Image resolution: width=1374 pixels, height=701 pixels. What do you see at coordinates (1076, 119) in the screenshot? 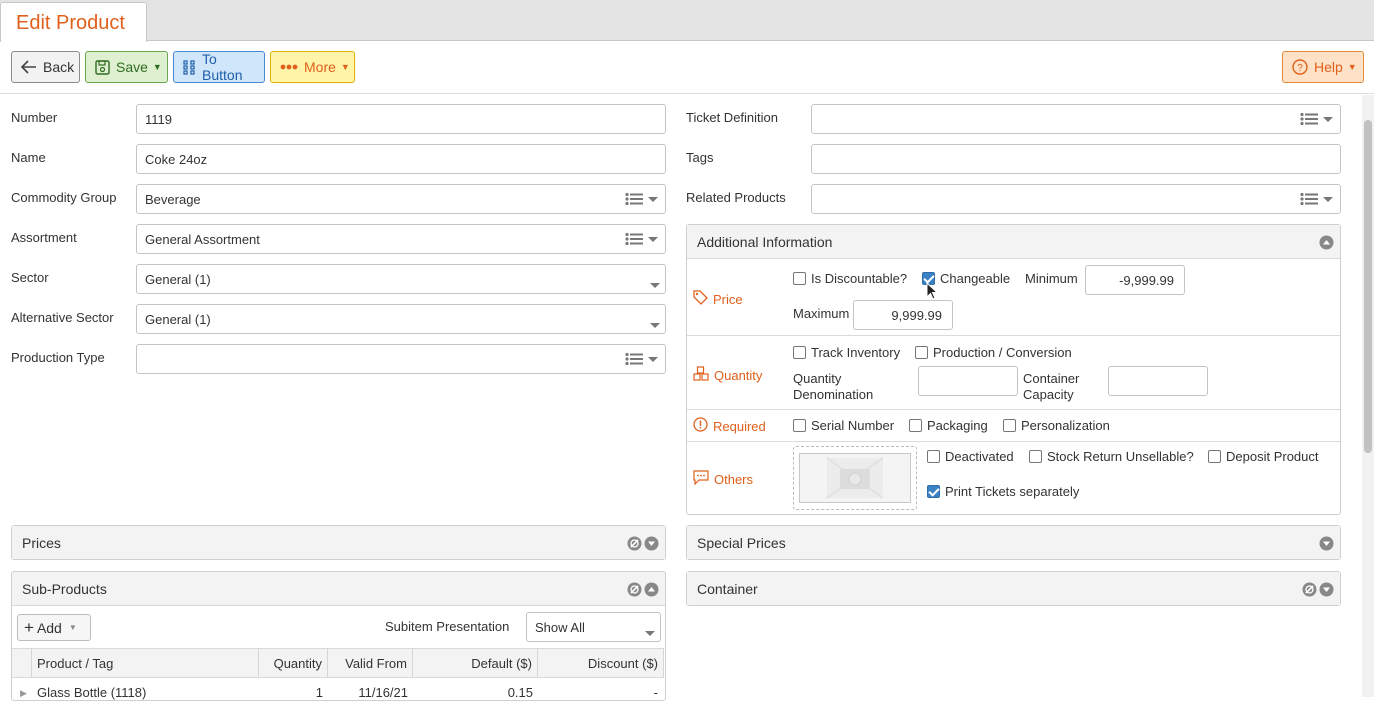
I see `ticket-definition-field` at bounding box center [1076, 119].